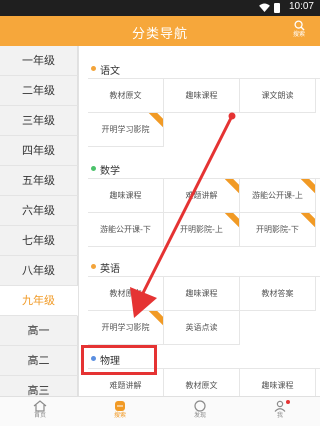  I want to click on app-header: 分类导航 搜索, so click(160, 31).